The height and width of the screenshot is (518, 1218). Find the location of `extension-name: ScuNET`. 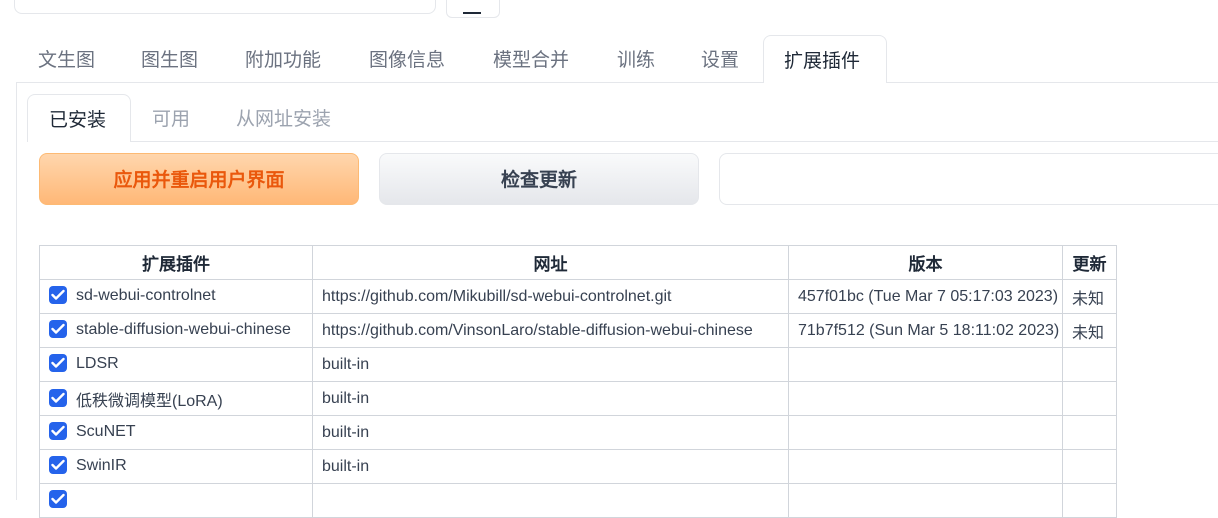

extension-name: ScuNET is located at coordinates (106, 432).